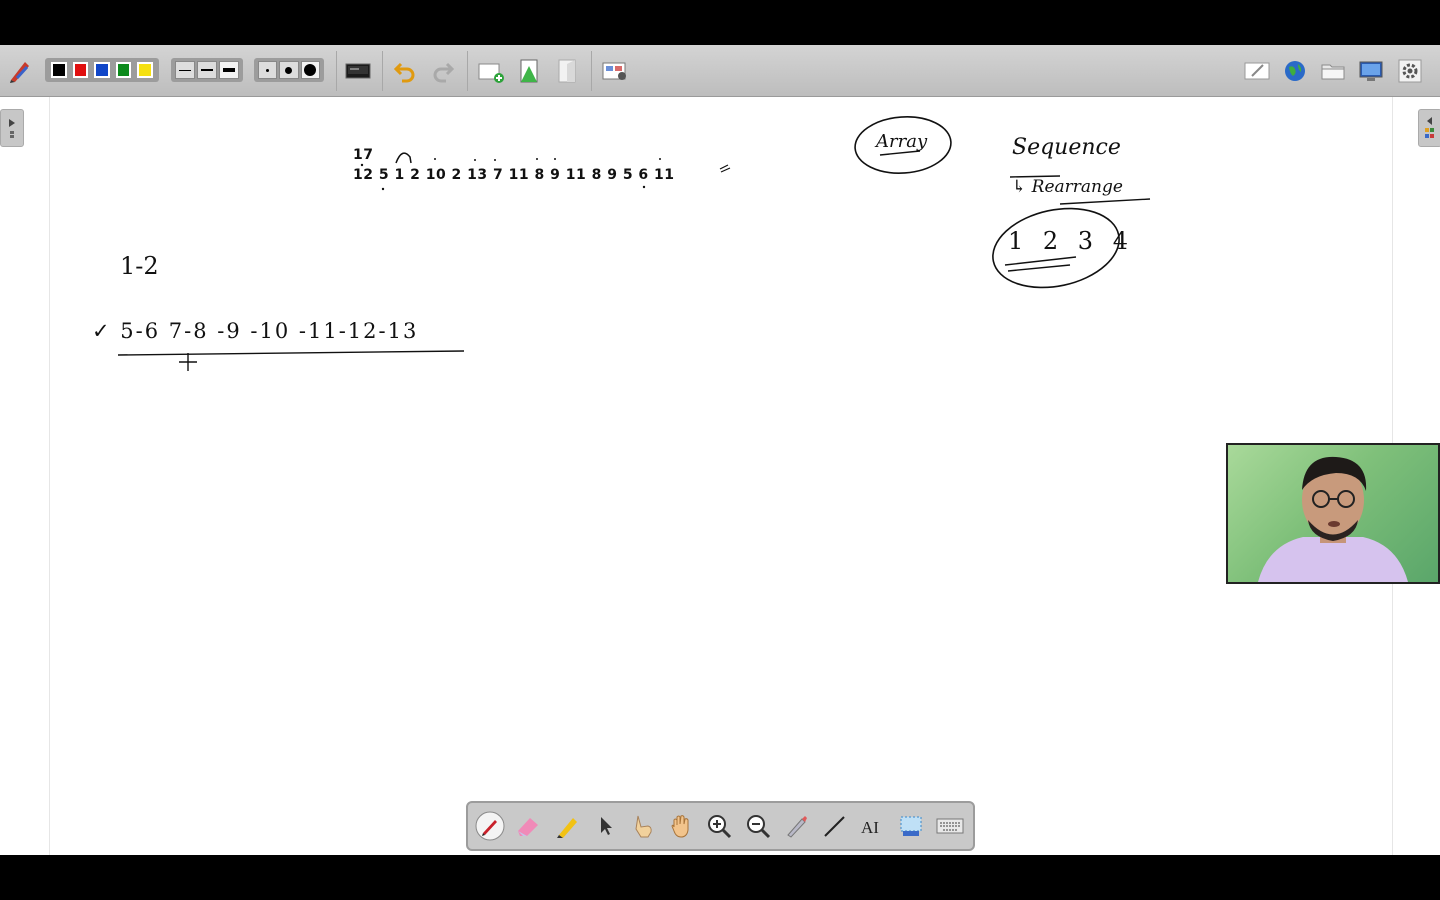 The width and height of the screenshot is (1440, 900). What do you see at coordinates (405, 71) in the screenshot?
I see `undo-icon` at bounding box center [405, 71].